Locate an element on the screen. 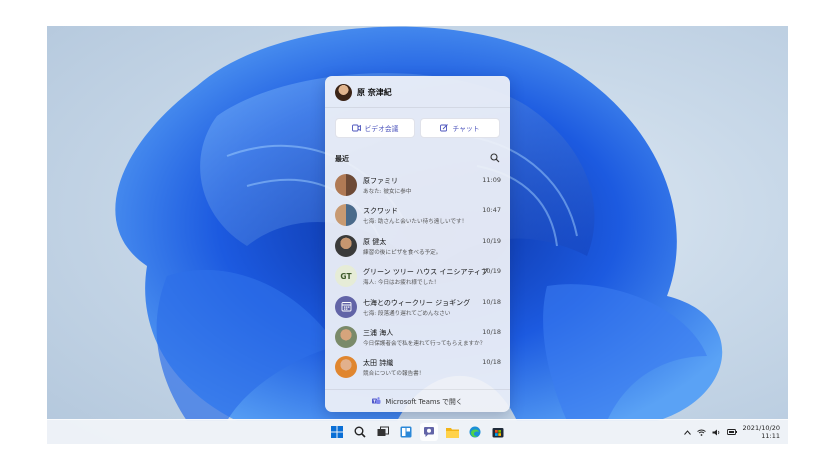 The height and width of the screenshot is (470, 834). windows-start-icon is located at coordinates (337, 432).